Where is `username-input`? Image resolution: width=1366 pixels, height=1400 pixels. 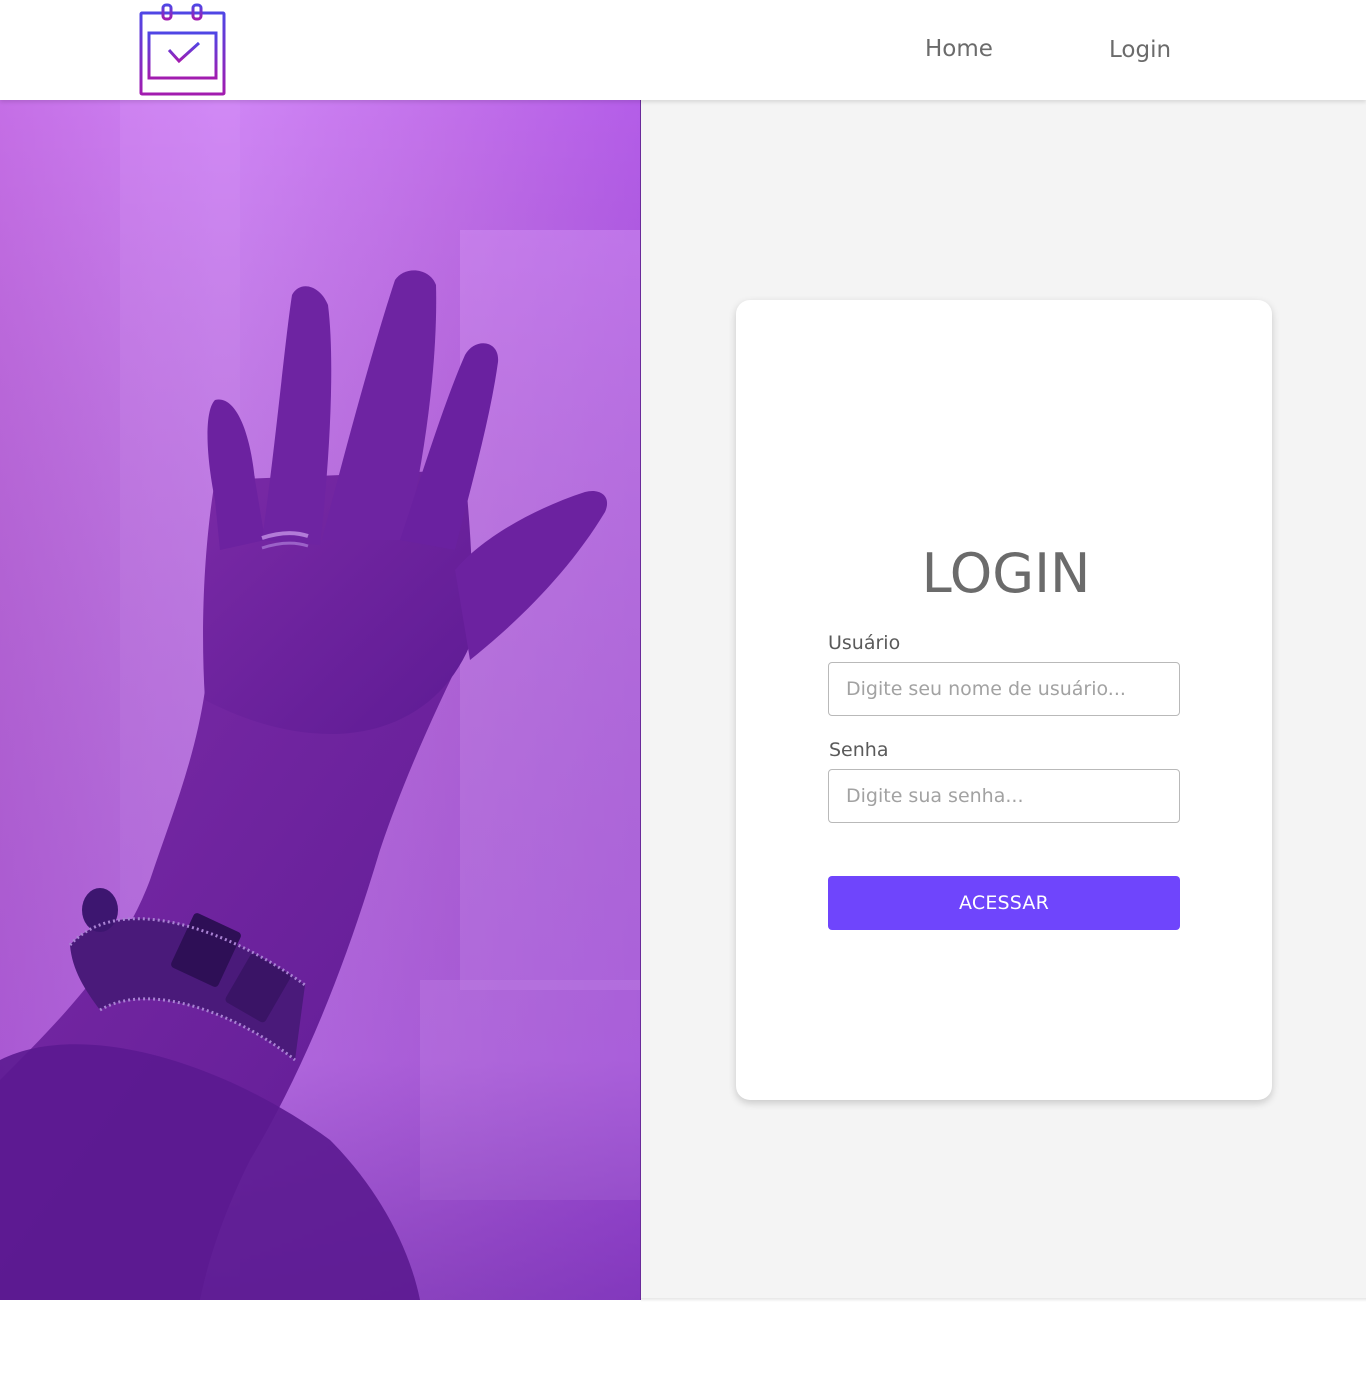
username-input is located at coordinates (1004, 689).